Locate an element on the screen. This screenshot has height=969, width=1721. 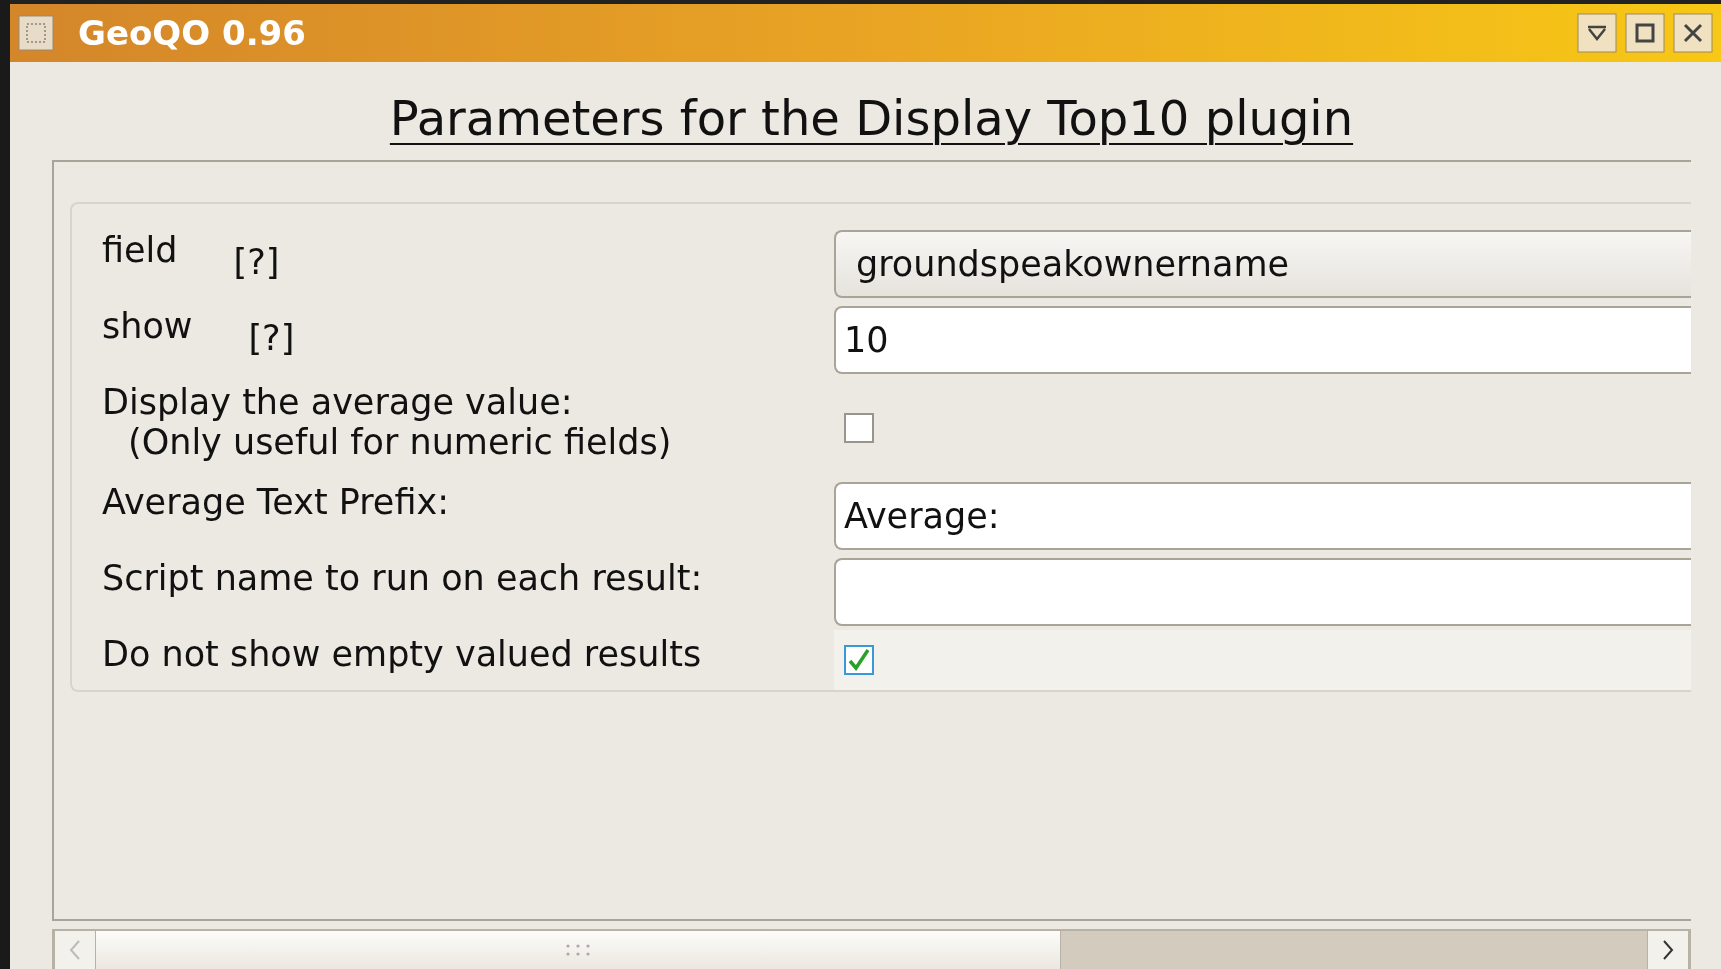
window-title: GeoQO 0.96 is located at coordinates (192, 33).